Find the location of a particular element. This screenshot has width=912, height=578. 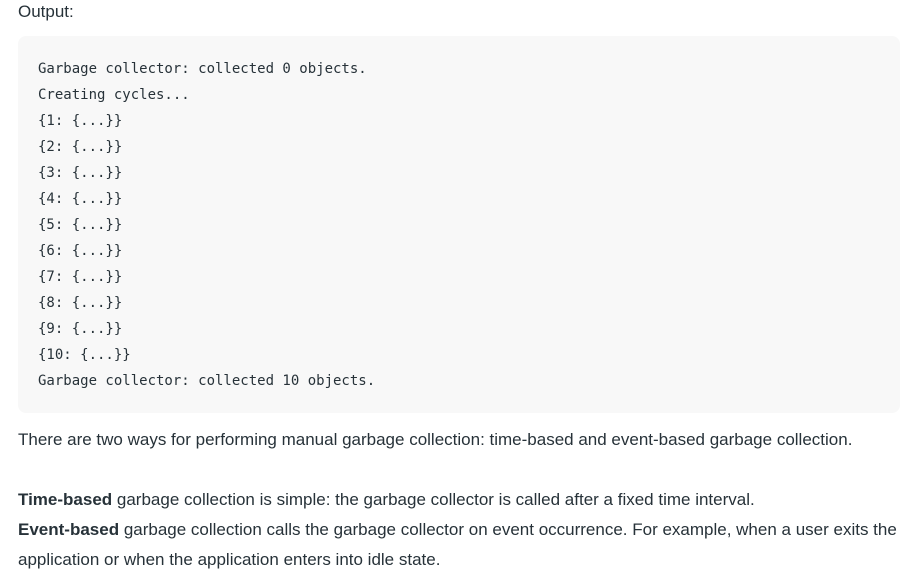

code-line: {1: {...}} is located at coordinates (80, 121).